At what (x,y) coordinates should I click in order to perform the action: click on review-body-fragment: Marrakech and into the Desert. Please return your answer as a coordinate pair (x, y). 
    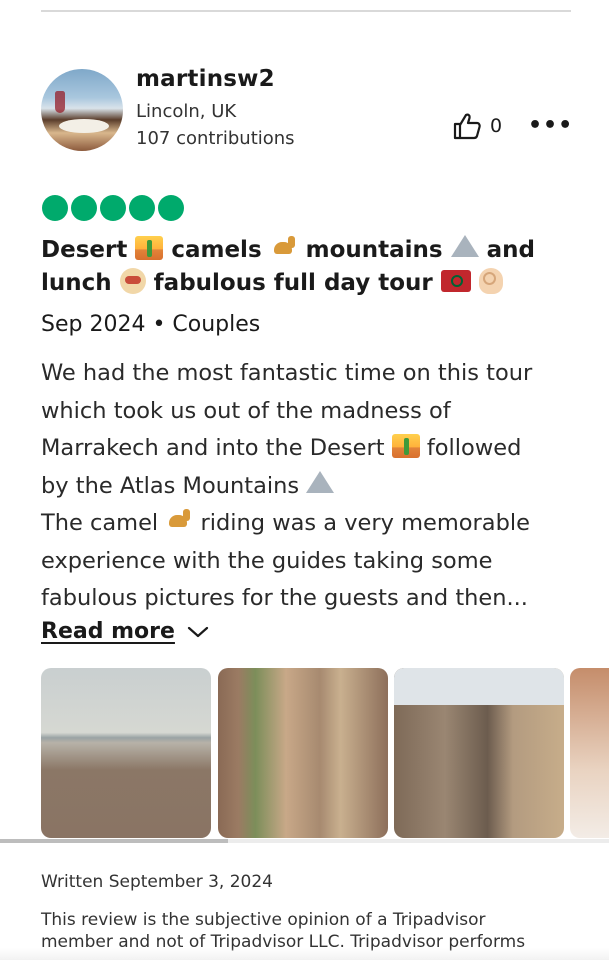
    Looking at the image, I should click on (216, 448).